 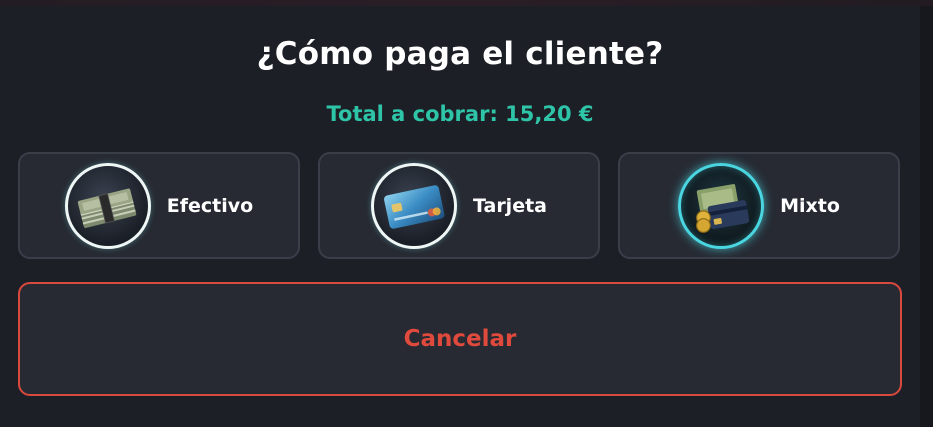 I want to click on pay-cash-button: Efectivo, so click(x=159, y=205).